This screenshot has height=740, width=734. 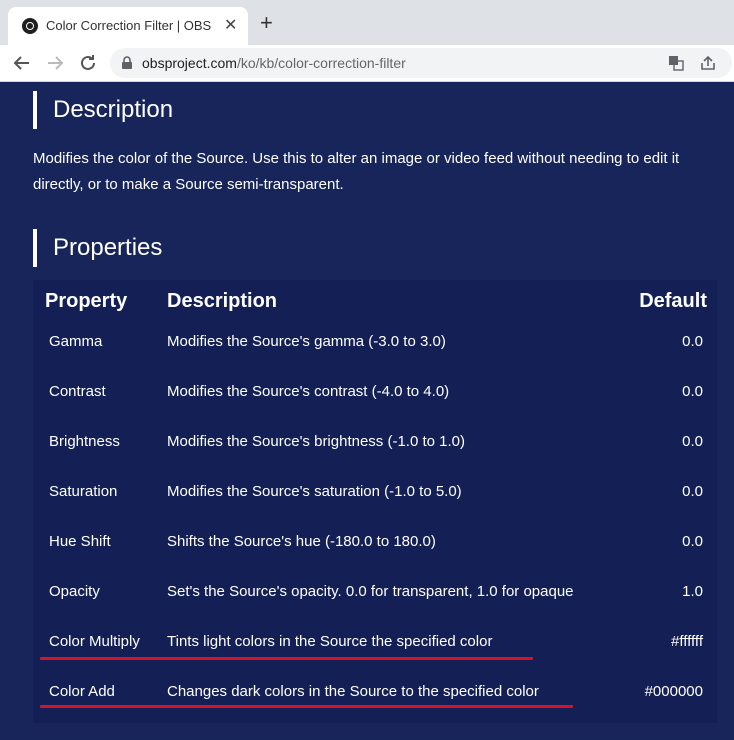 What do you see at coordinates (266, 23) in the screenshot?
I see `new-tab-button: +` at bounding box center [266, 23].